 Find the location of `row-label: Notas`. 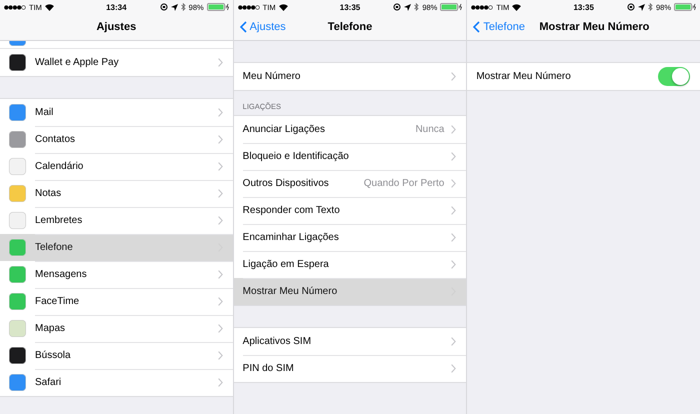

row-label: Notas is located at coordinates (48, 193).